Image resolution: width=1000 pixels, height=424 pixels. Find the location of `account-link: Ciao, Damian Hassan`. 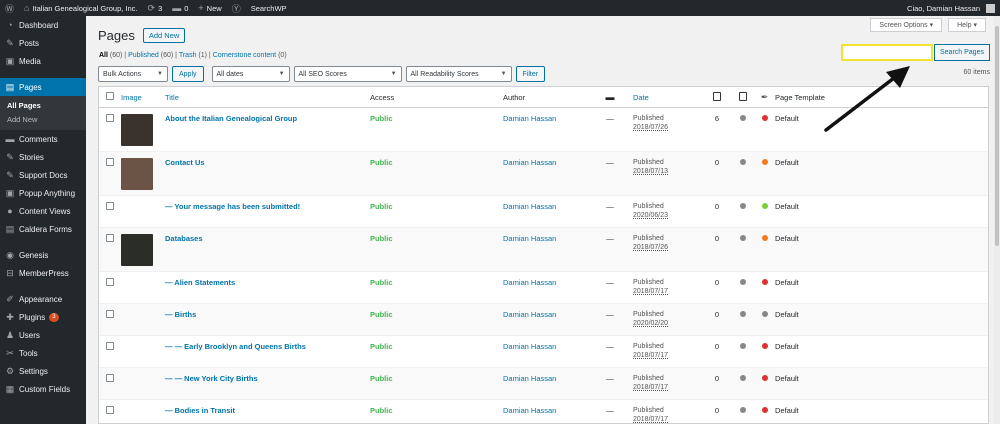

account-link: Ciao, Damian Hassan is located at coordinates (951, 8).